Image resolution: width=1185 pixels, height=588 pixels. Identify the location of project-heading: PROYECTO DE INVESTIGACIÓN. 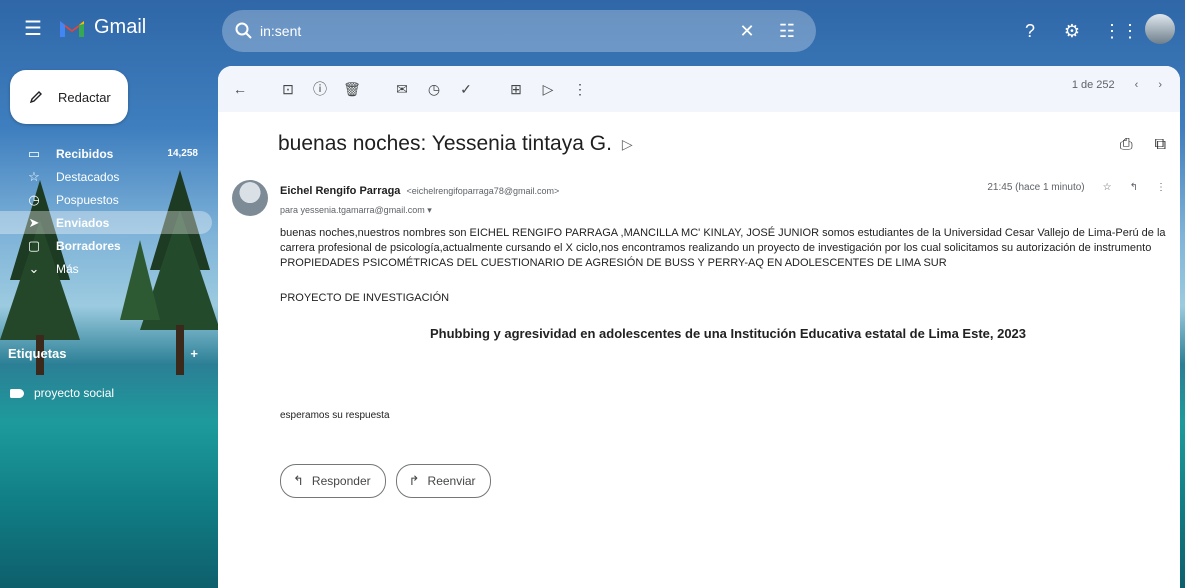
(365, 298).